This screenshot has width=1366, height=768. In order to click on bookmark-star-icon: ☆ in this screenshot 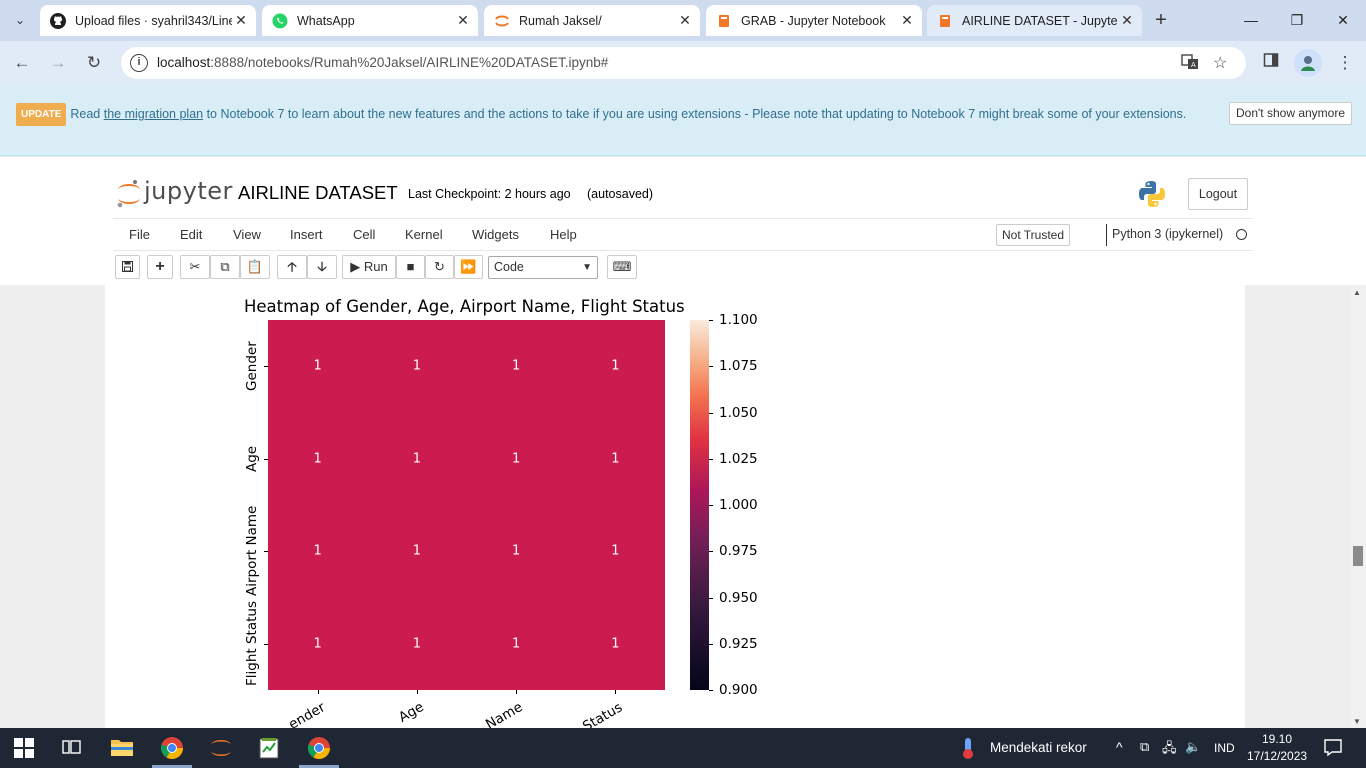, I will do `click(1220, 63)`.